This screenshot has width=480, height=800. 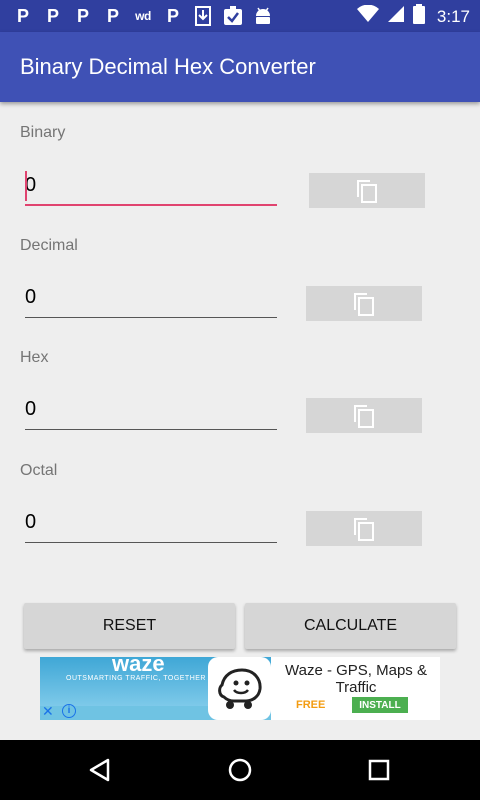 I want to click on navigation-bar, so click(x=240, y=770).